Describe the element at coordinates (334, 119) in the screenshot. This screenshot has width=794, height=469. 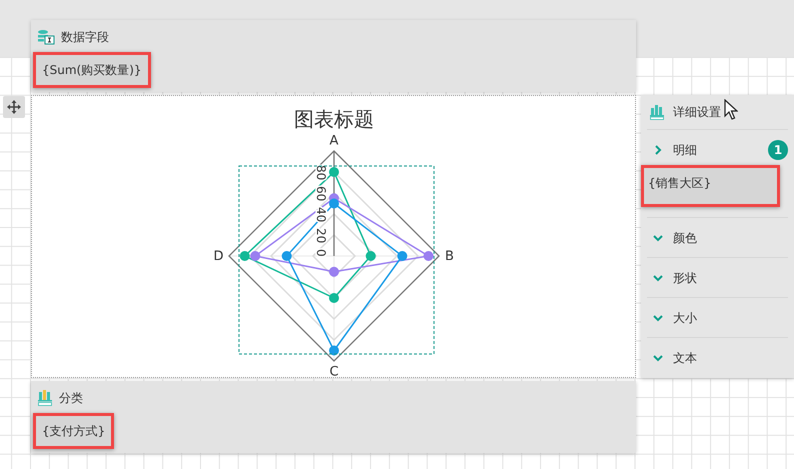
I see `chart-title: 图表标题` at that location.